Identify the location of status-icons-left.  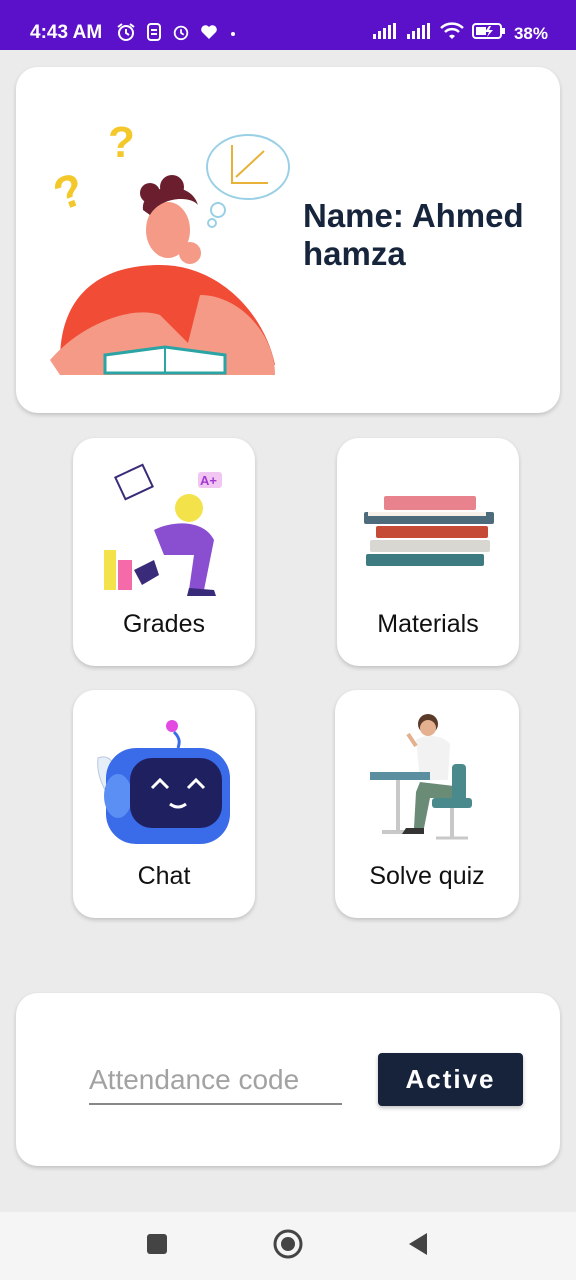
(177, 34).